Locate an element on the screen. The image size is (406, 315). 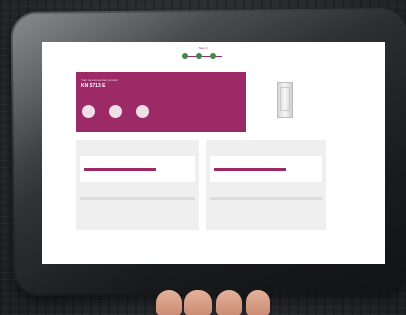
step-label: Step 4 is located at coordinates (203, 48).